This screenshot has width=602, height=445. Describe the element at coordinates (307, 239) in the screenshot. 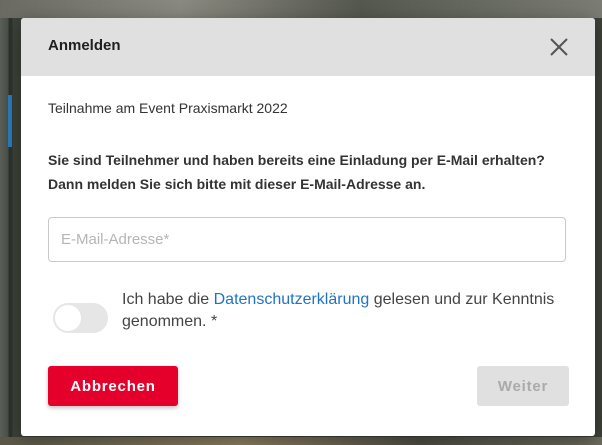

I see `email-field` at that location.